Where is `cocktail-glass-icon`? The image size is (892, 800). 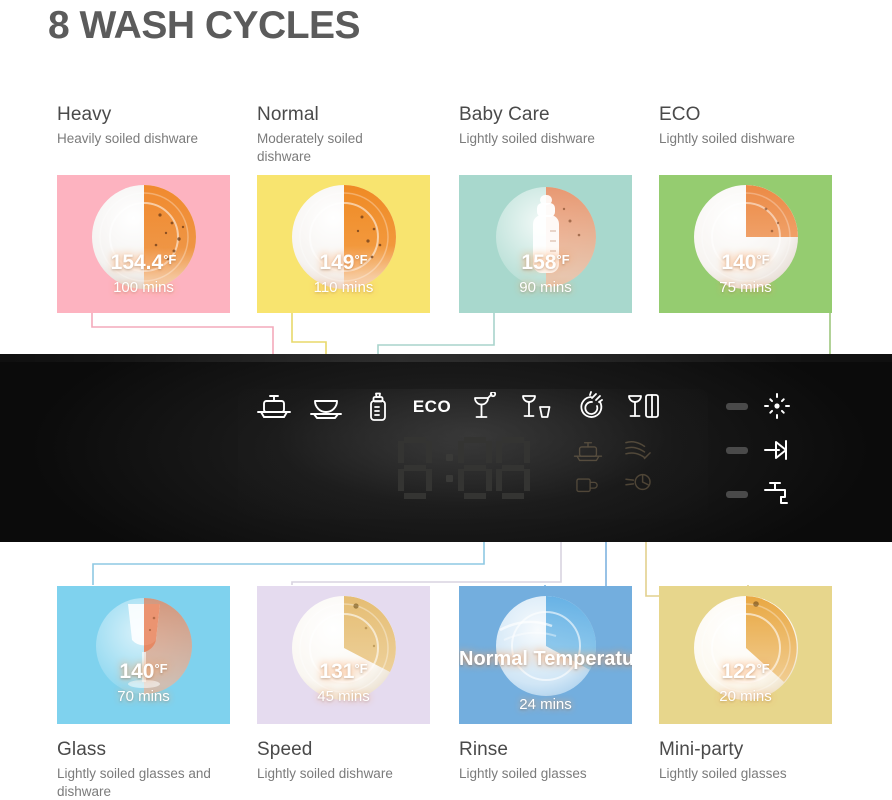
cocktail-glass-icon is located at coordinates (484, 407).